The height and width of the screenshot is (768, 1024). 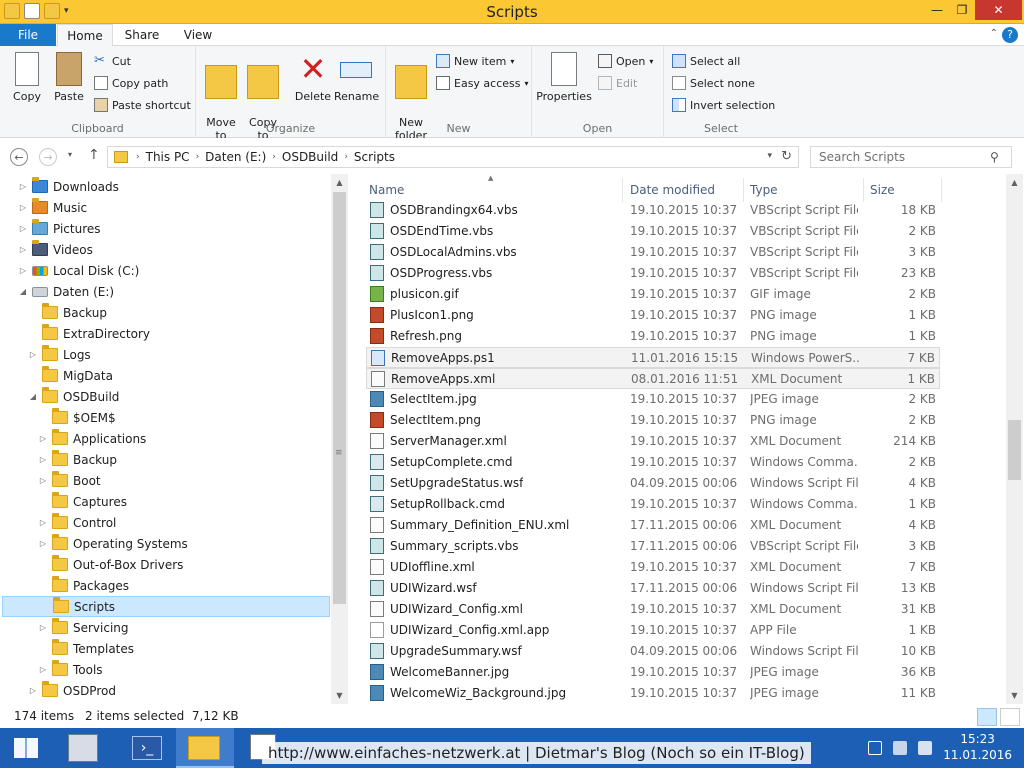 I want to click on up-button: ↑, so click(x=94, y=155).